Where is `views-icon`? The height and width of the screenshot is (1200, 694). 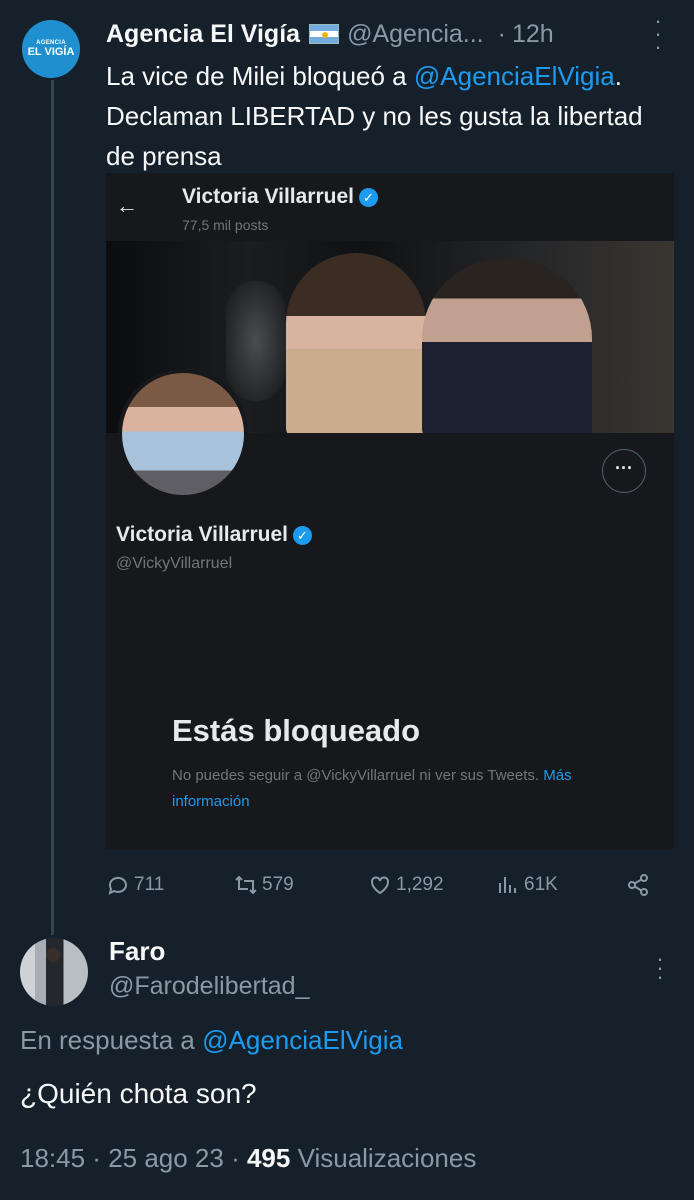 views-icon is located at coordinates (507, 885).